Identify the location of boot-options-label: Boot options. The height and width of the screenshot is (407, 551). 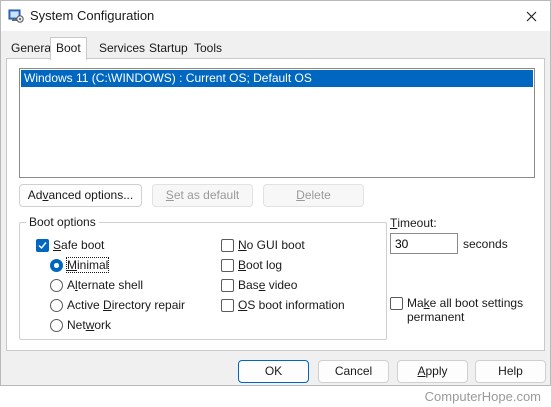
(62, 222).